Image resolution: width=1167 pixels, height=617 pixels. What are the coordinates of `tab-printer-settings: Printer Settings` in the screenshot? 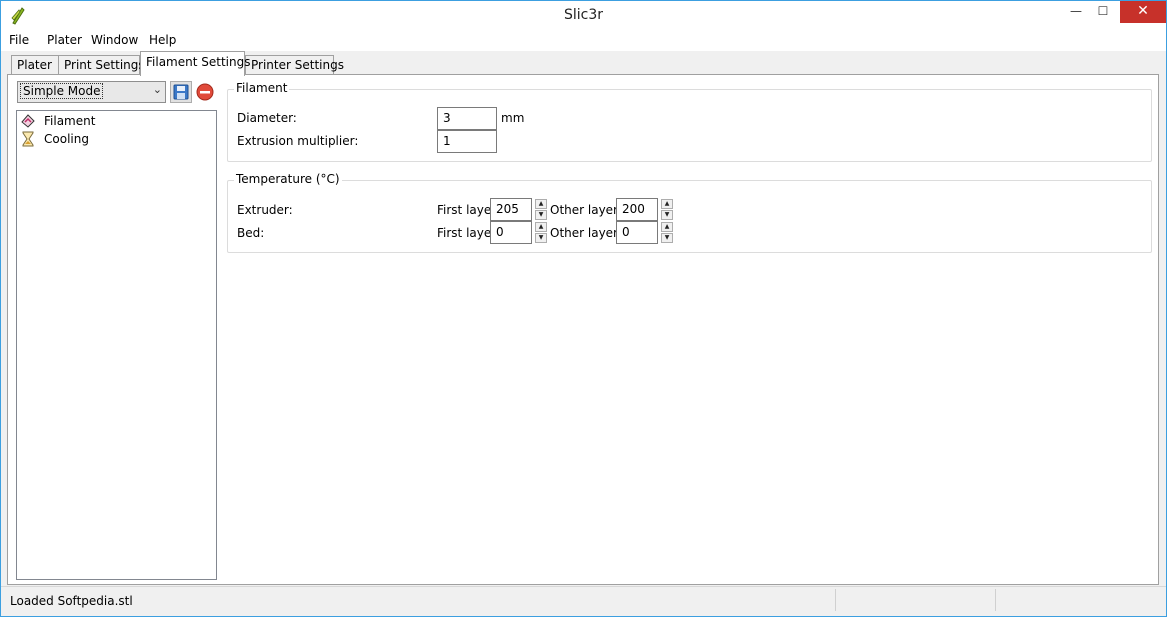 It's located at (294, 65).